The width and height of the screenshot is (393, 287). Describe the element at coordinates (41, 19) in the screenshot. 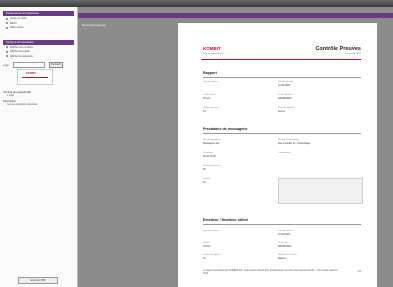

I see `print-option-1: Vente en recto` at that location.